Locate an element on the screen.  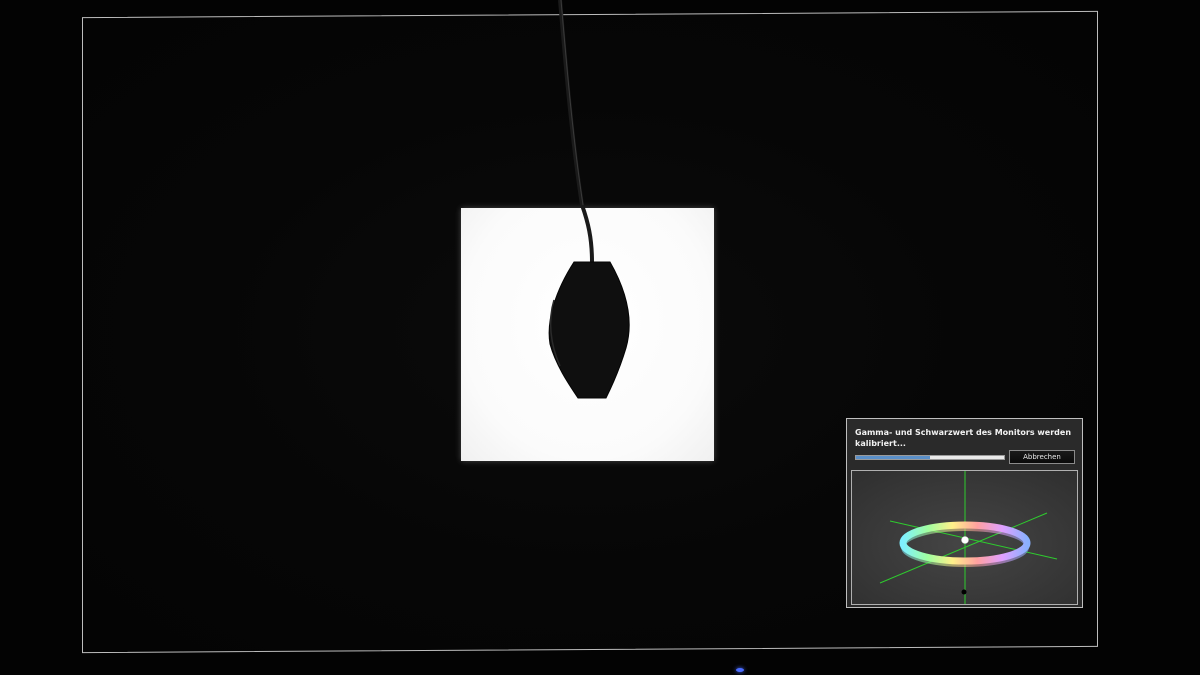
calibration-progress-fill is located at coordinates (893, 457).